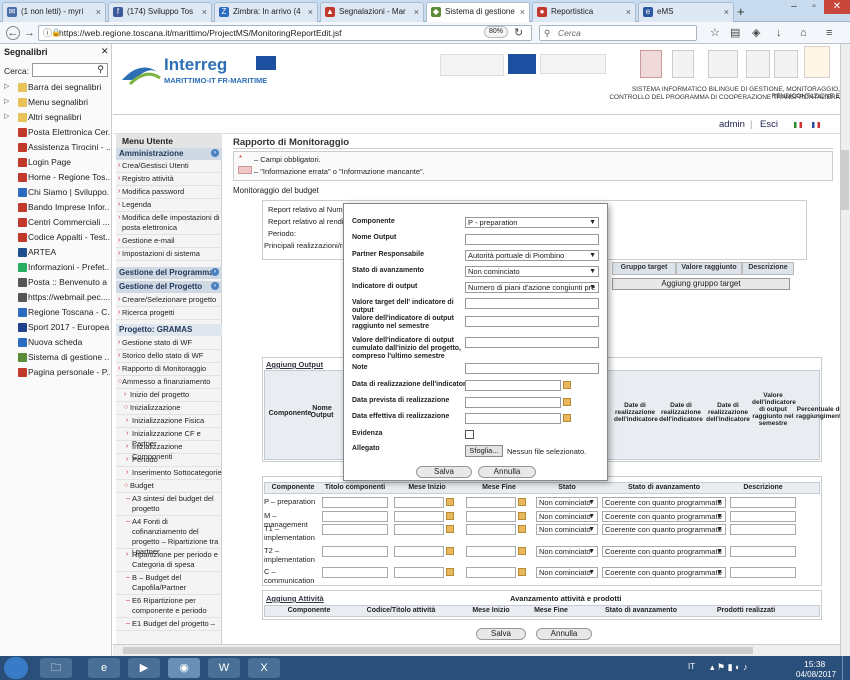 This screenshot has width=850, height=680. I want to click on home-icon: ⌂, so click(803, 33).